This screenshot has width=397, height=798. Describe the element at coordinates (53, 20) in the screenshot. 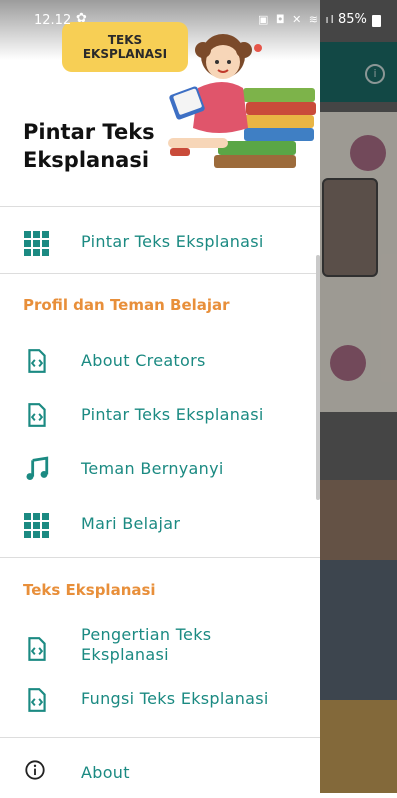

I see `status-time: 12.12` at that location.